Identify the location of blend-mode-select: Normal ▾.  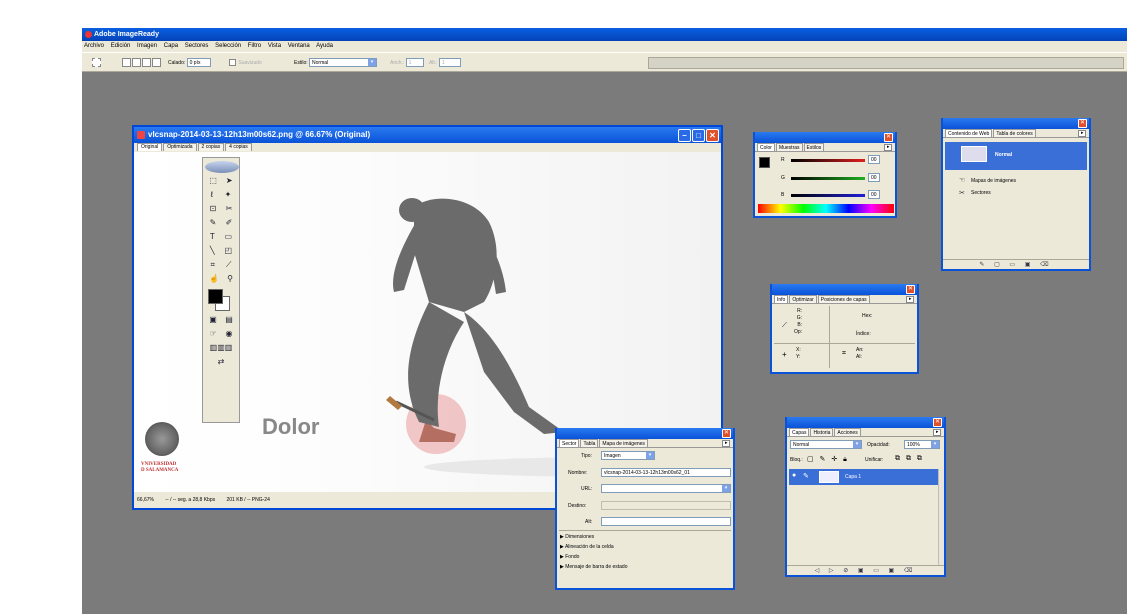
(826, 444).